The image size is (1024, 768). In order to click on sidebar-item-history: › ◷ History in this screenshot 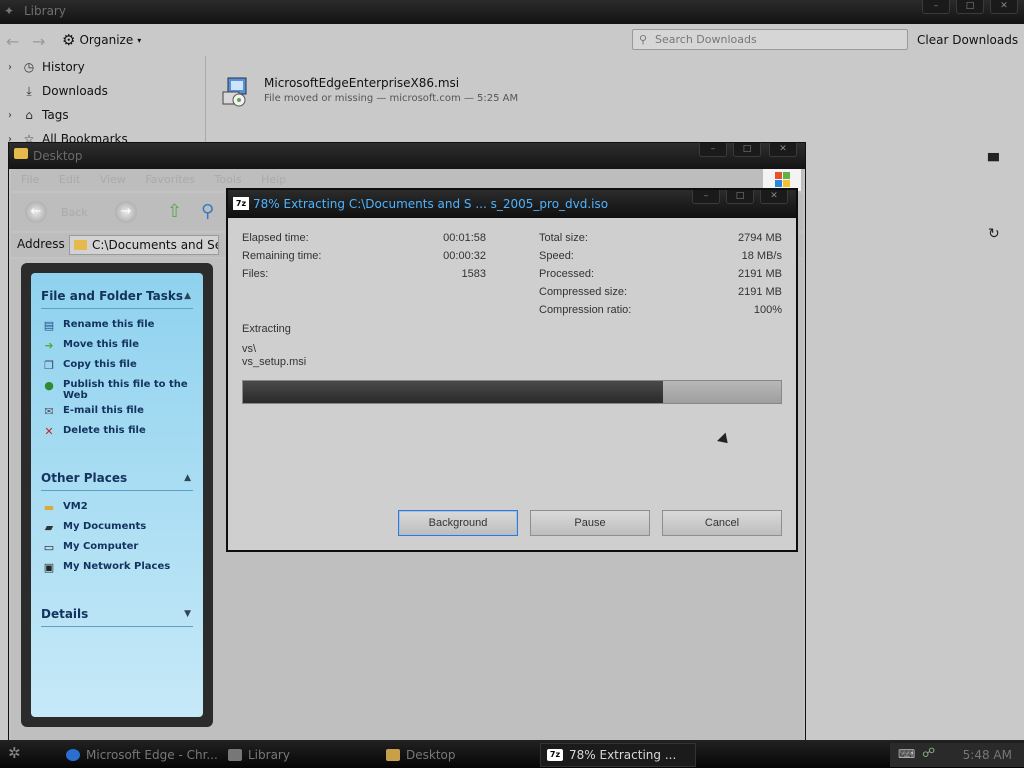, I will do `click(46, 67)`.